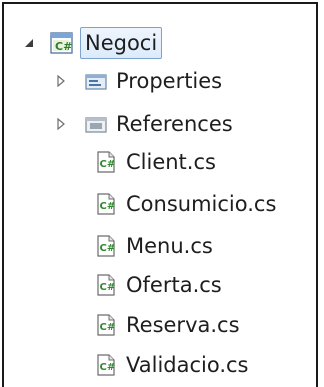 The width and height of the screenshot is (324, 387). I want to click on tree-item-file: C# Consumicio.cs, so click(185, 204).